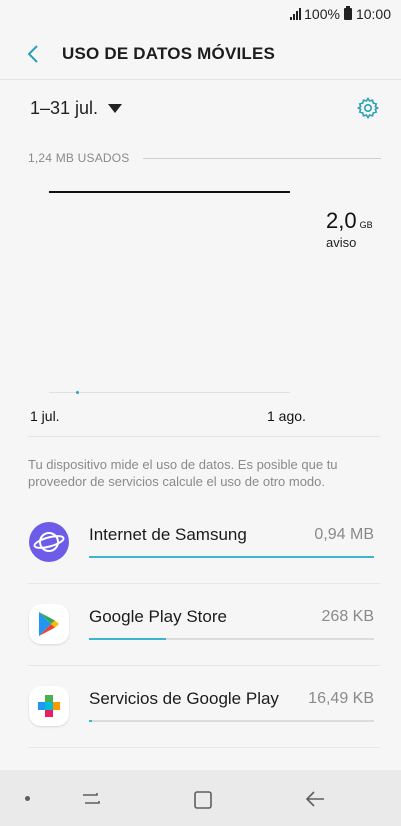 The image size is (401, 826). I want to click on app-row-google-play-services: Servicios de Google Play 16,49 KB, so click(200, 707).